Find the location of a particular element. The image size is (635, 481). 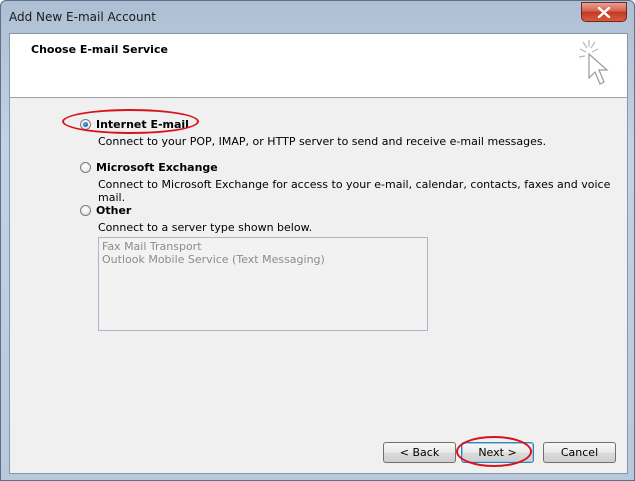

next-button: Next > is located at coordinates (497, 452).